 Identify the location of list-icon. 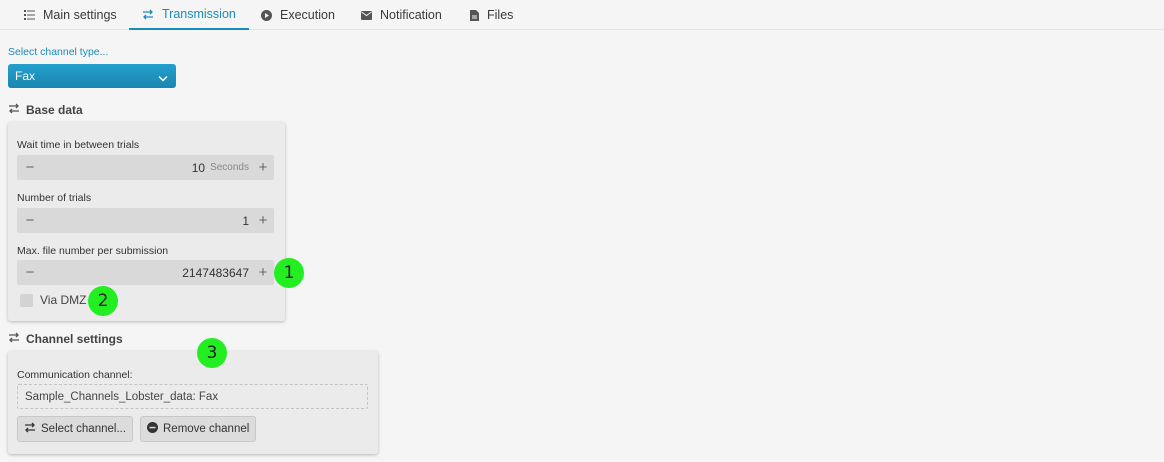
(29, 15).